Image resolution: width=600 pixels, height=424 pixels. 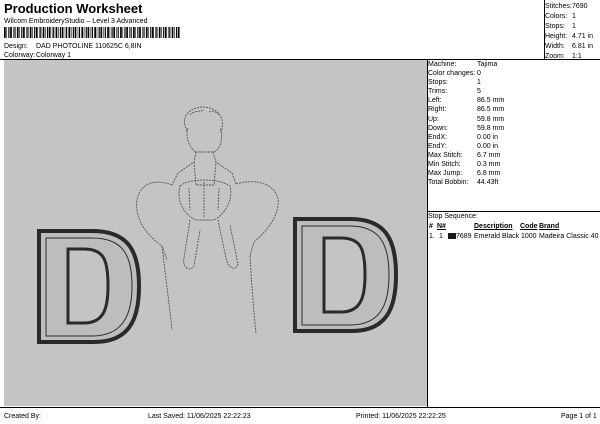 I want to click on design-value: DAD PHOTOLINE 110625C 6,8IN, so click(x=89, y=46).